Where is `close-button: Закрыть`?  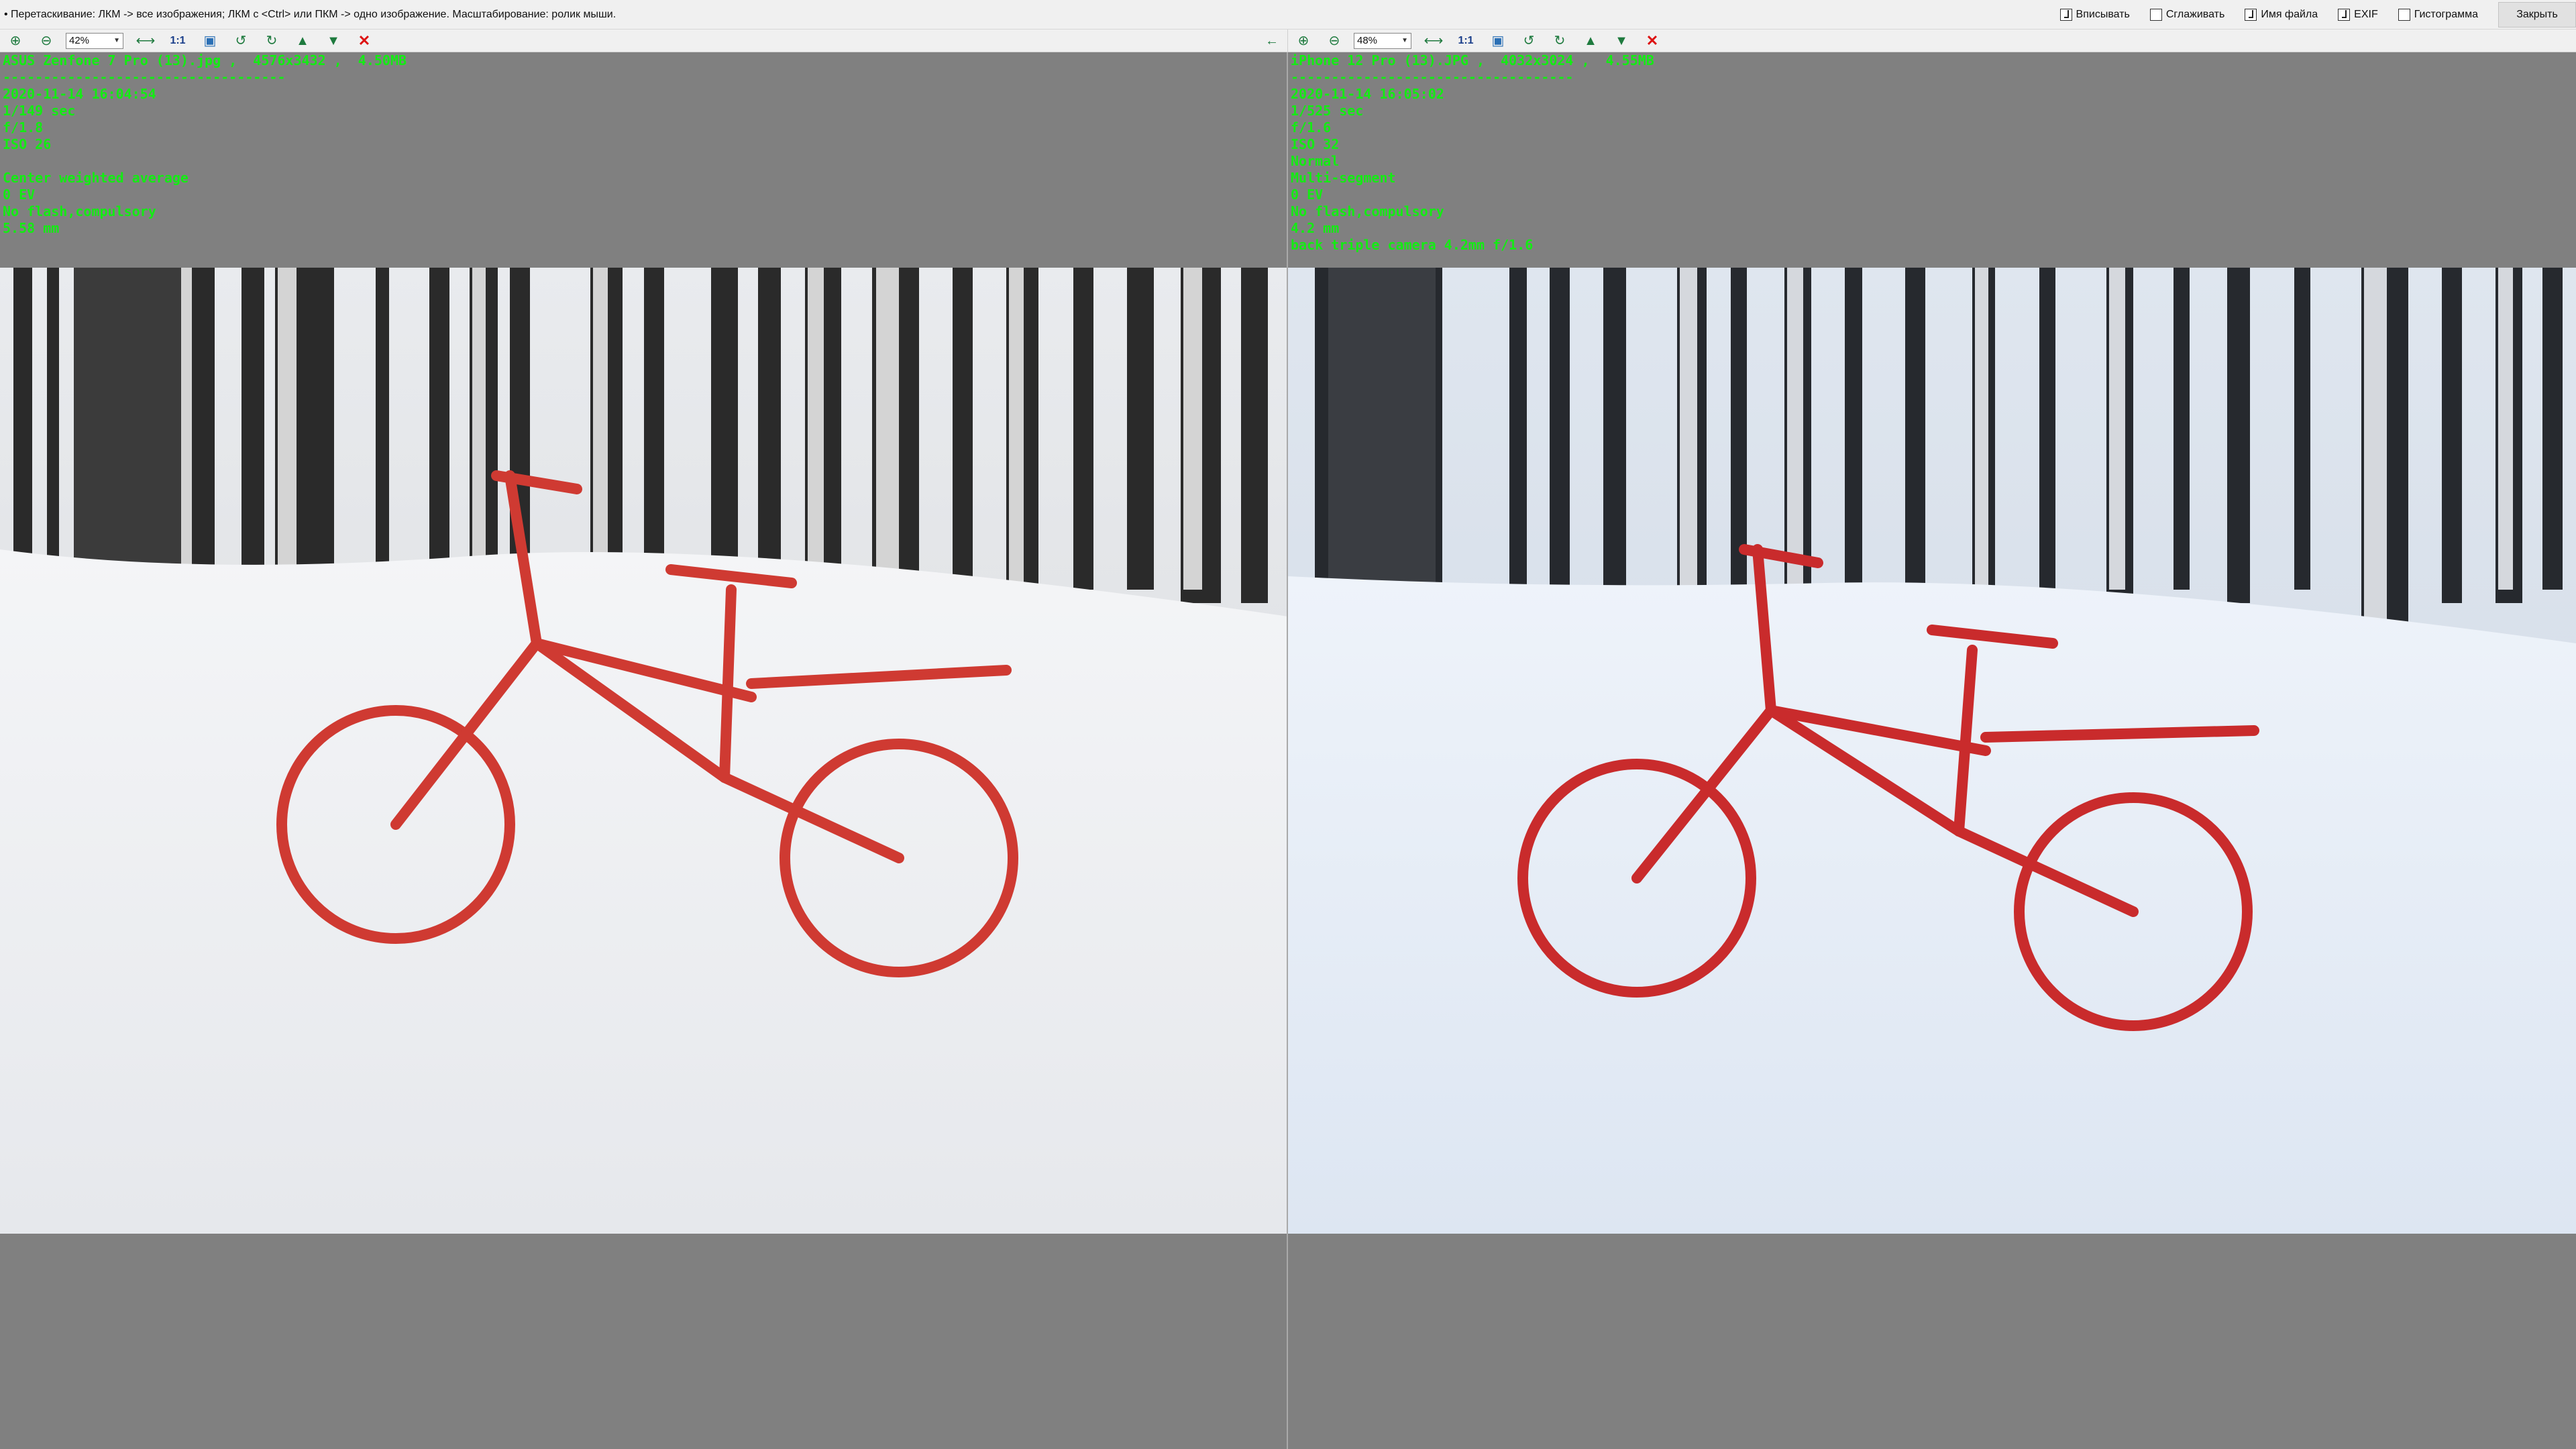 close-button: Закрыть is located at coordinates (2537, 15).